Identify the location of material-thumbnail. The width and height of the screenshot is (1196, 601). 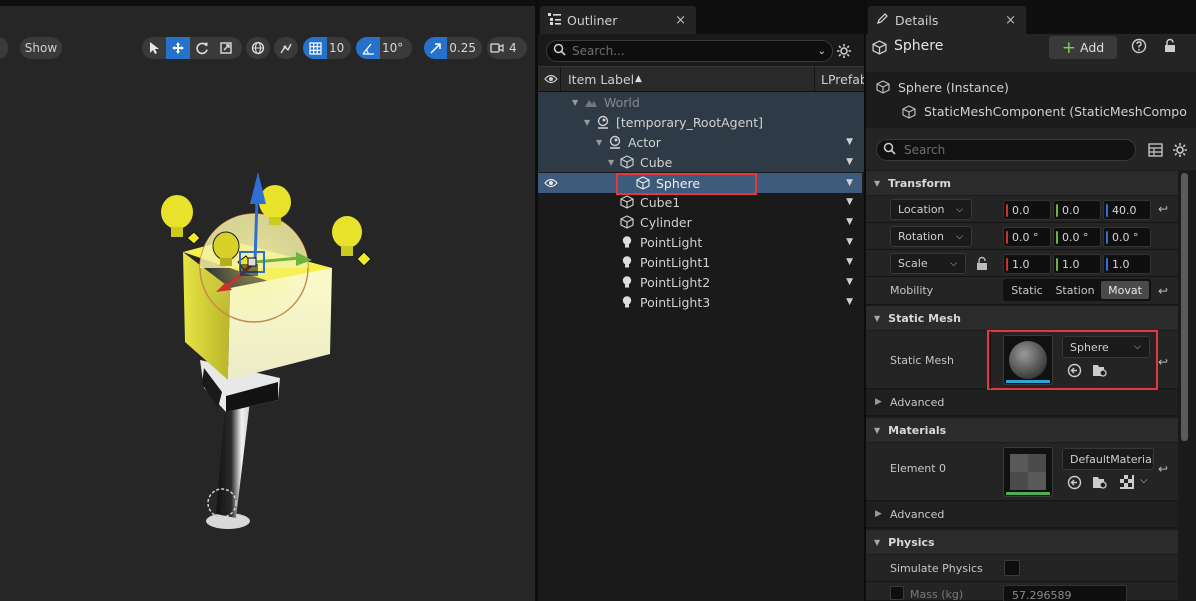
(1028, 472).